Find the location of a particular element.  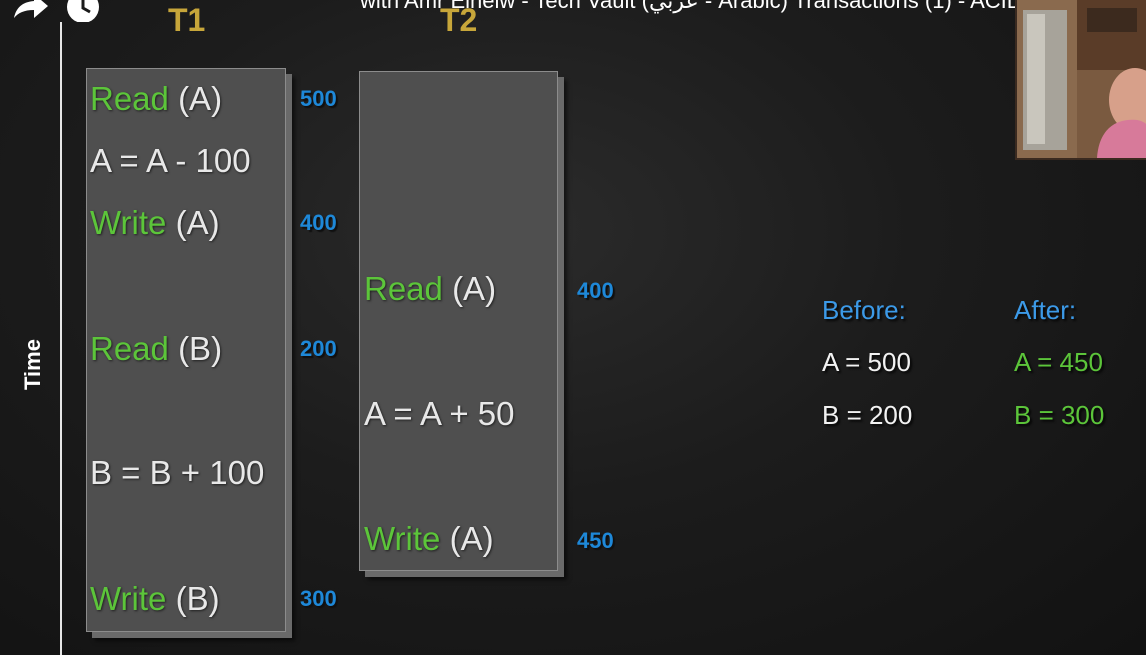

t2-transaction-box is located at coordinates (458, 321).